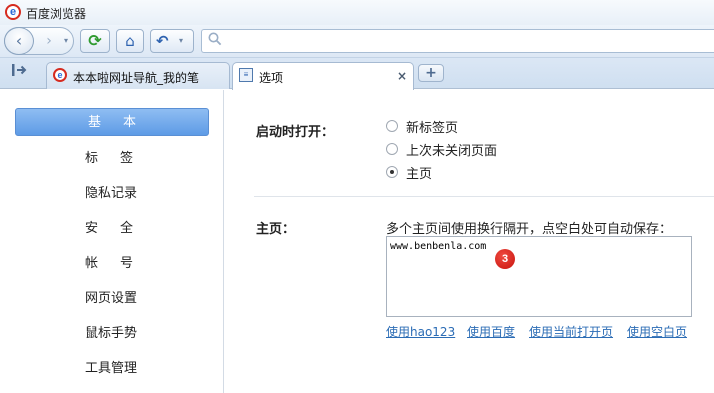 Image resolution: width=714 pixels, height=393 pixels. I want to click on sidebar-item-label: 标签, so click(120, 158).